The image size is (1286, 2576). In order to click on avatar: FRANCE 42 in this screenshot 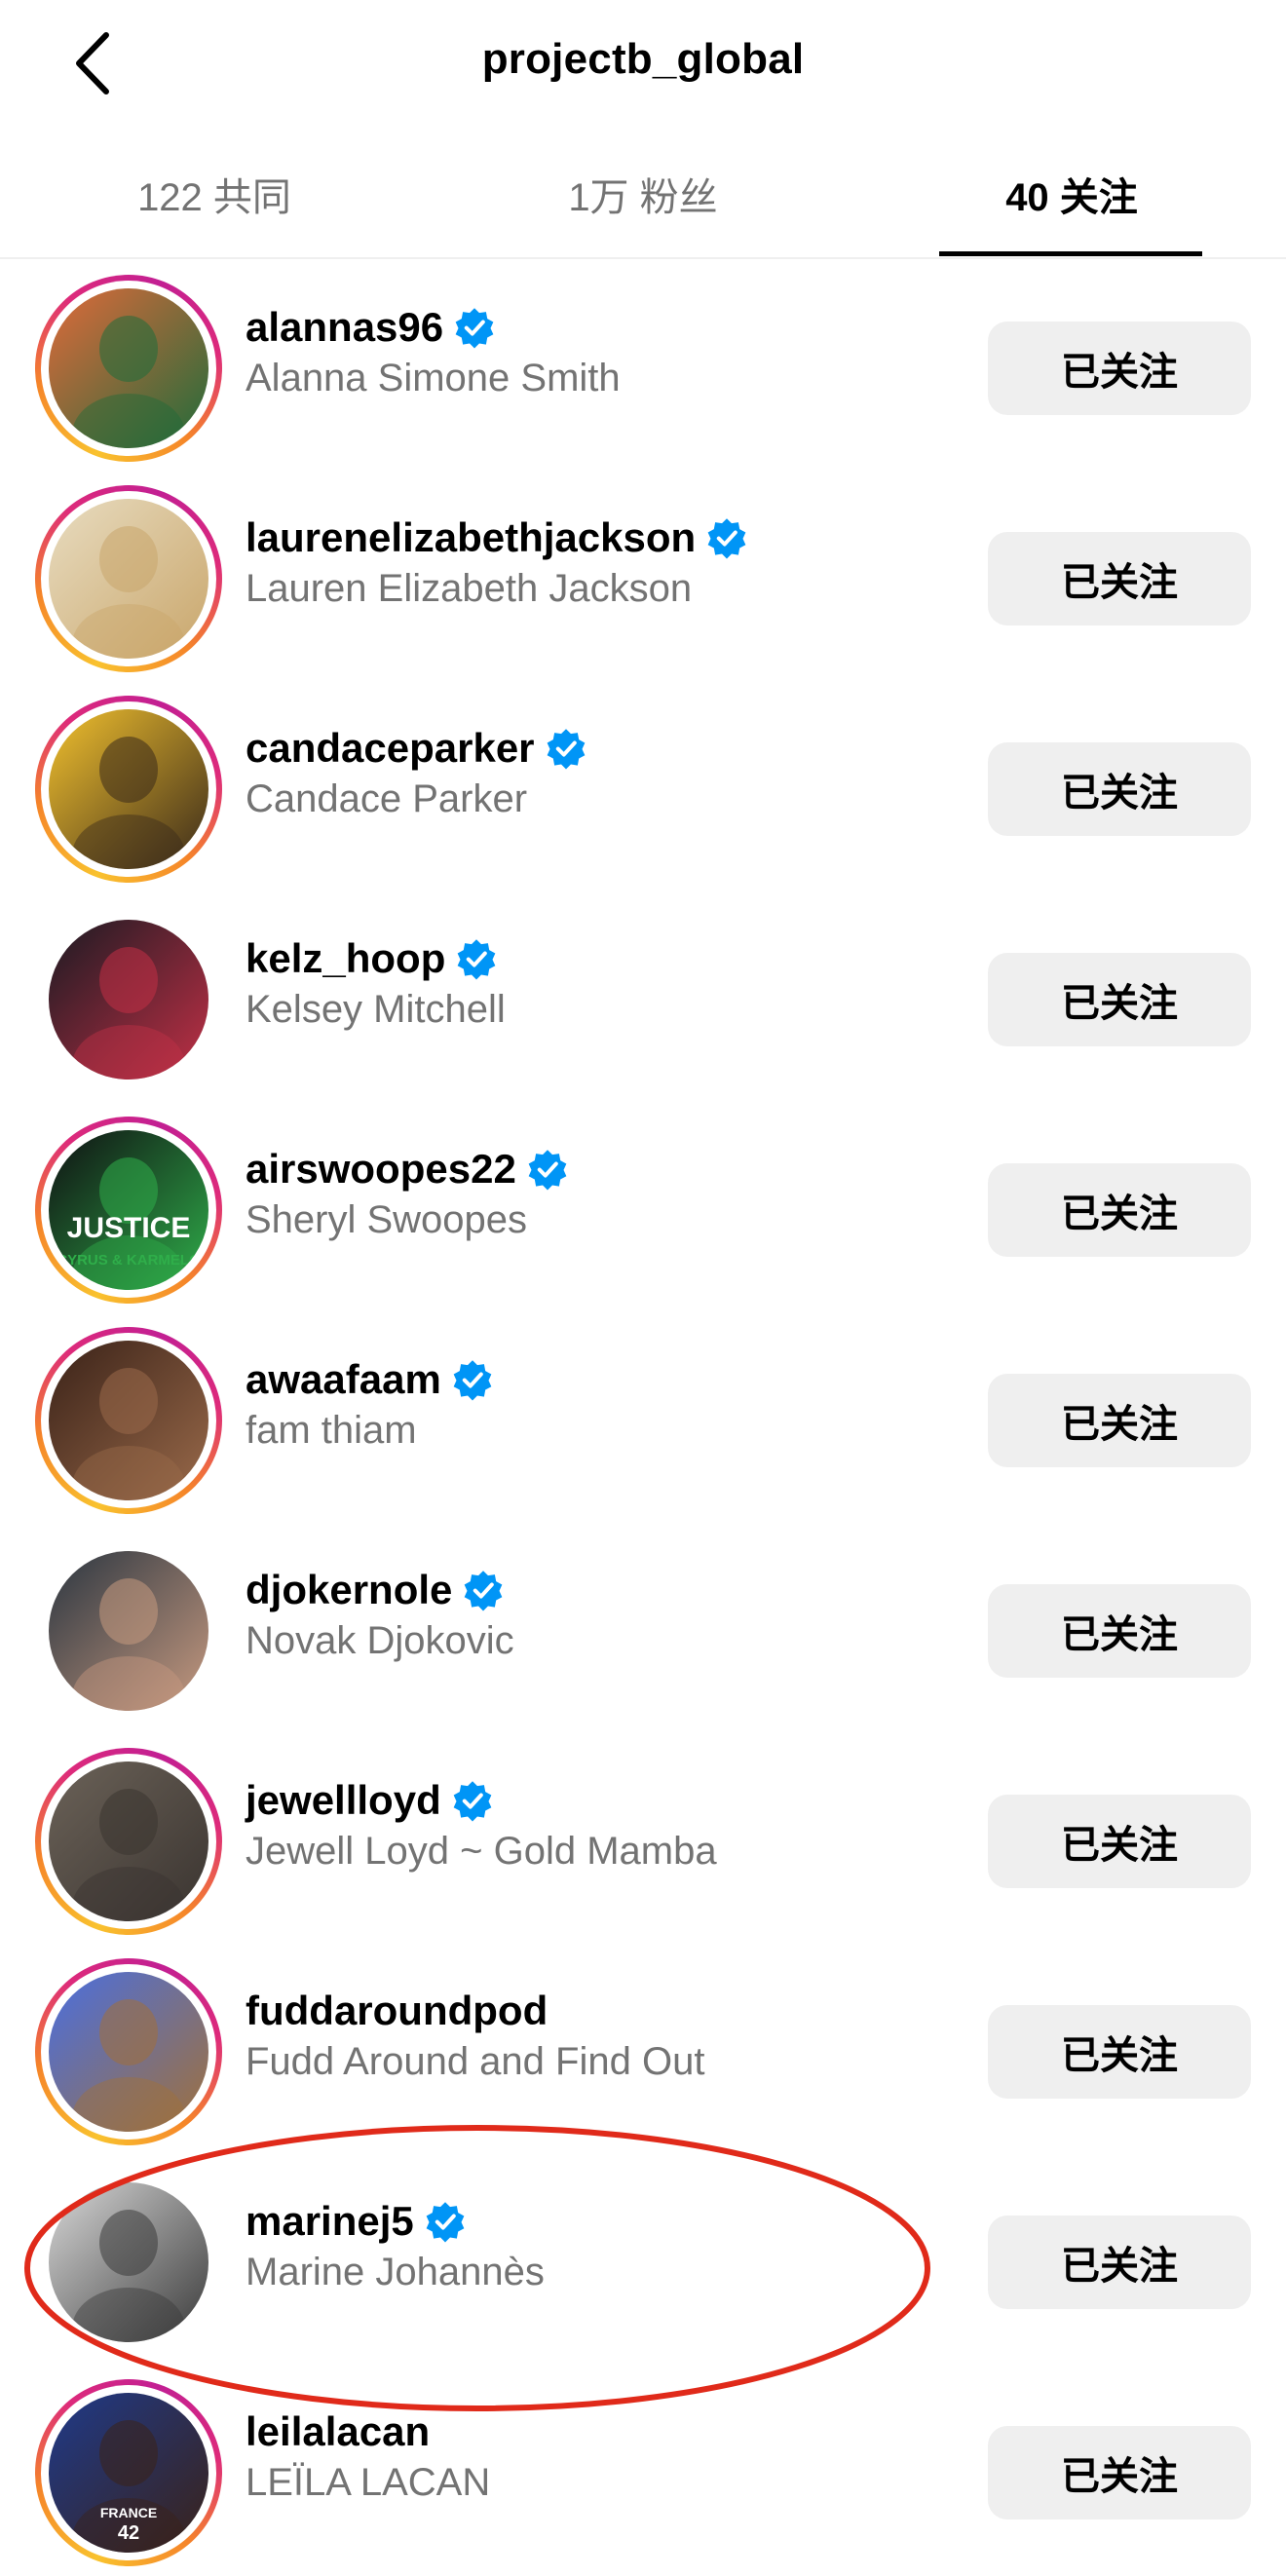, I will do `click(128, 2472)`.